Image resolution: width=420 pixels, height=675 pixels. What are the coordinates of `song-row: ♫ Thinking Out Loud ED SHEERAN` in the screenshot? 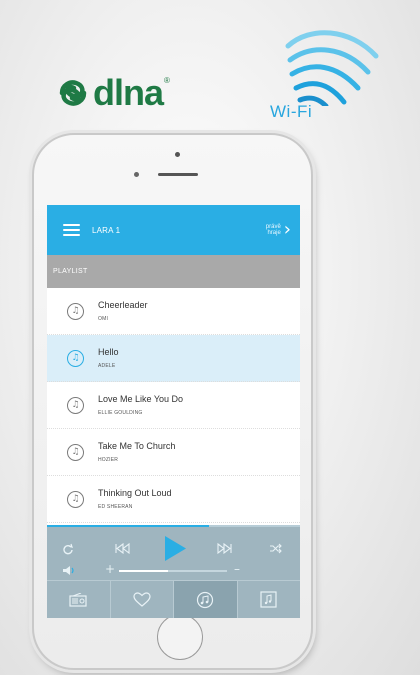 It's located at (173, 499).